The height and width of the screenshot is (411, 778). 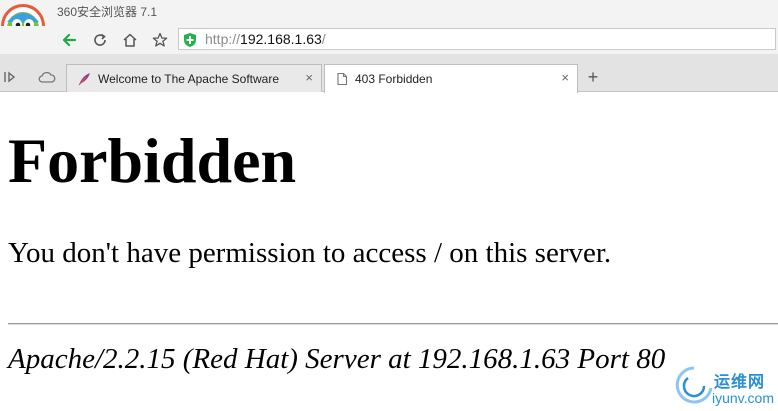 I want to click on watermark-text: 运维网, so click(x=740, y=382).